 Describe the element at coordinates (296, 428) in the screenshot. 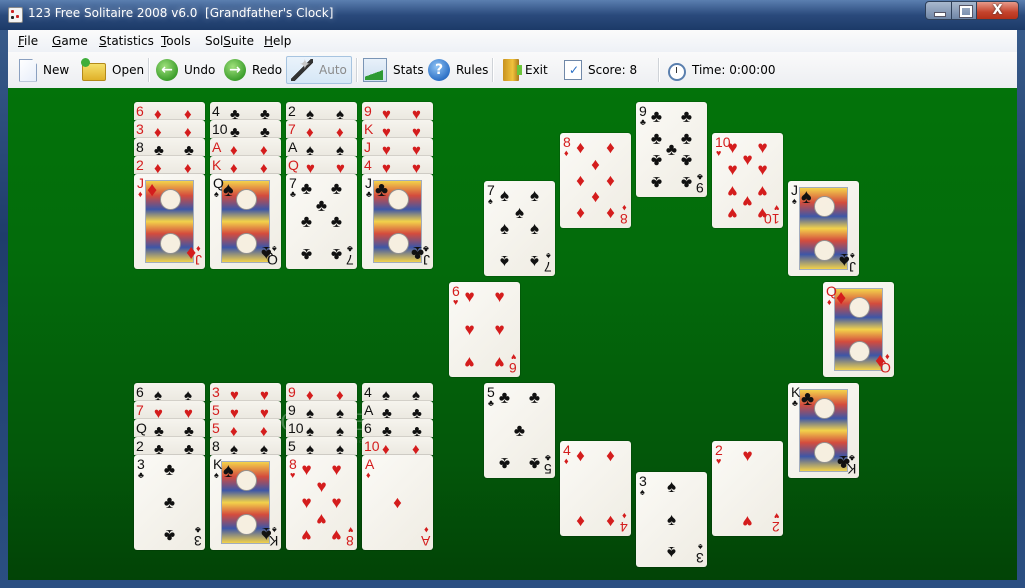

I see `card-rank: 10` at that location.